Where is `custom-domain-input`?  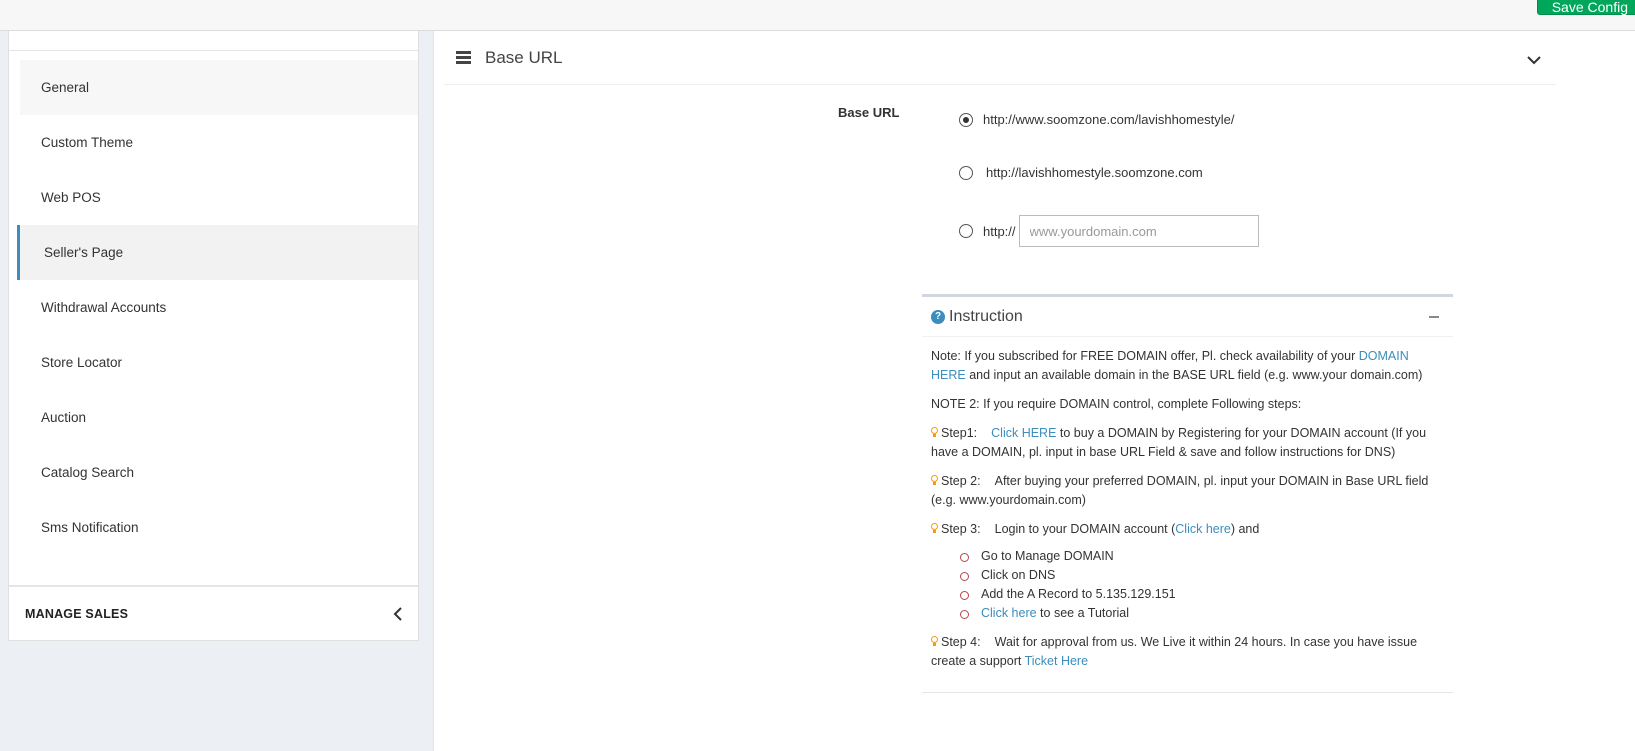 custom-domain-input is located at coordinates (1138, 231).